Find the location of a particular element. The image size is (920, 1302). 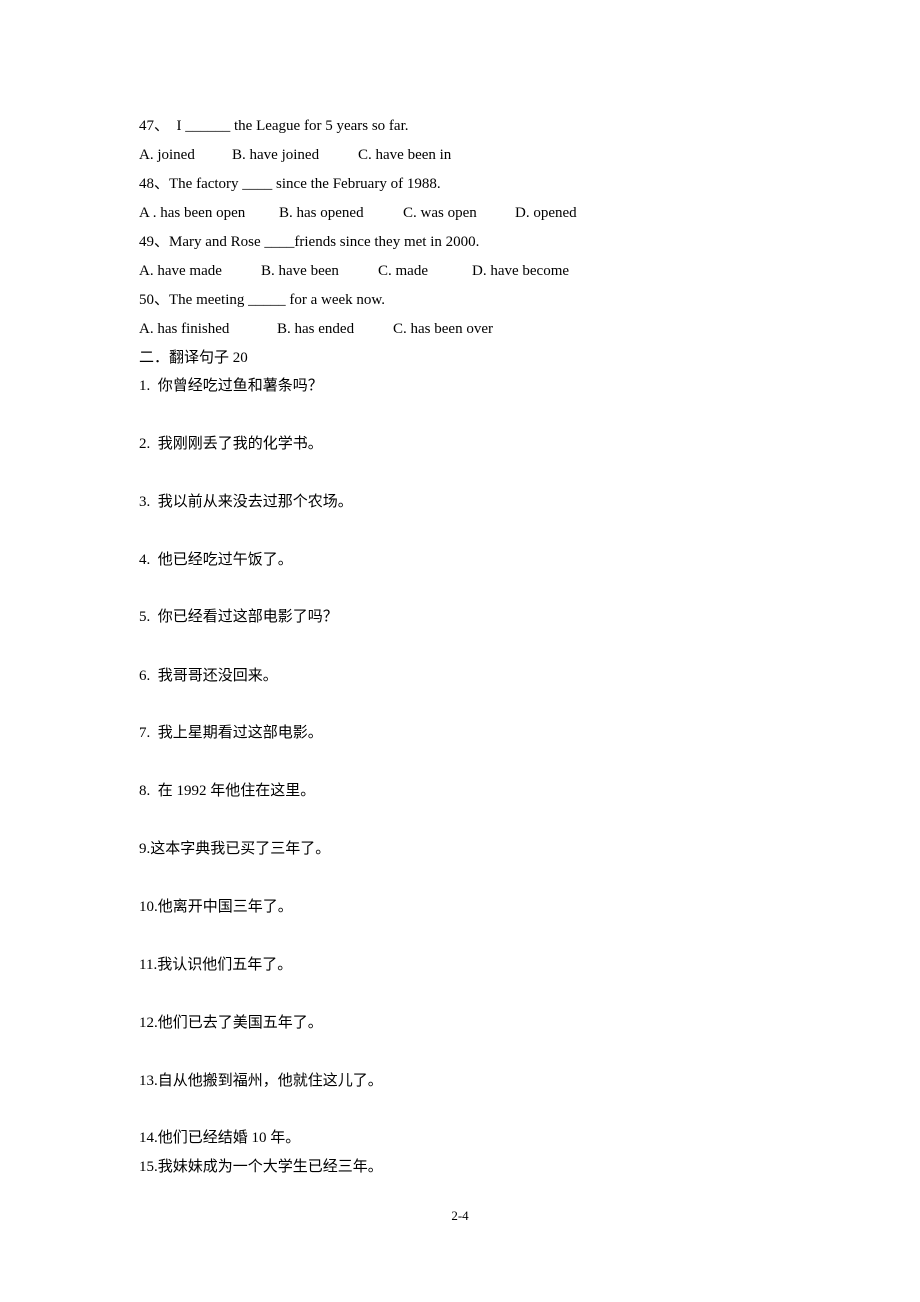

translation-item-2: 2. 我刚刚丢了我的化学书。 is located at coordinates (231, 444).